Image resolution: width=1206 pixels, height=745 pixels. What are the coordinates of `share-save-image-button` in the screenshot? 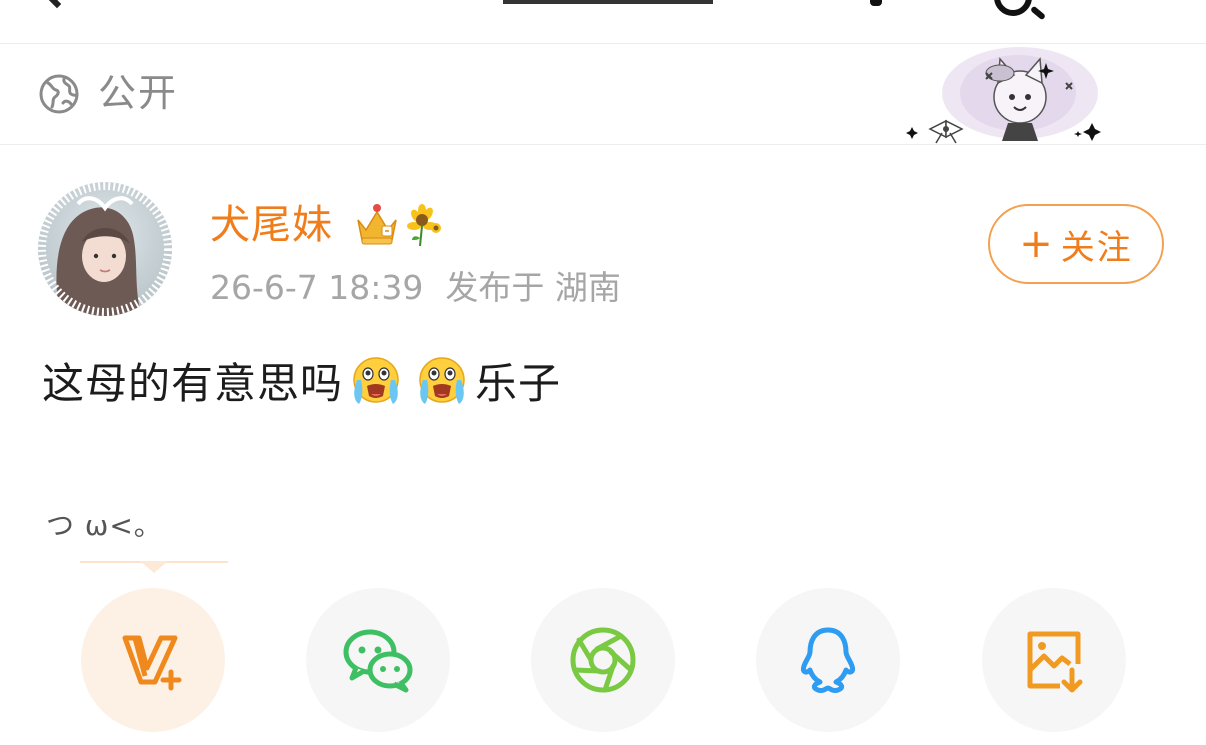 It's located at (1054, 660).